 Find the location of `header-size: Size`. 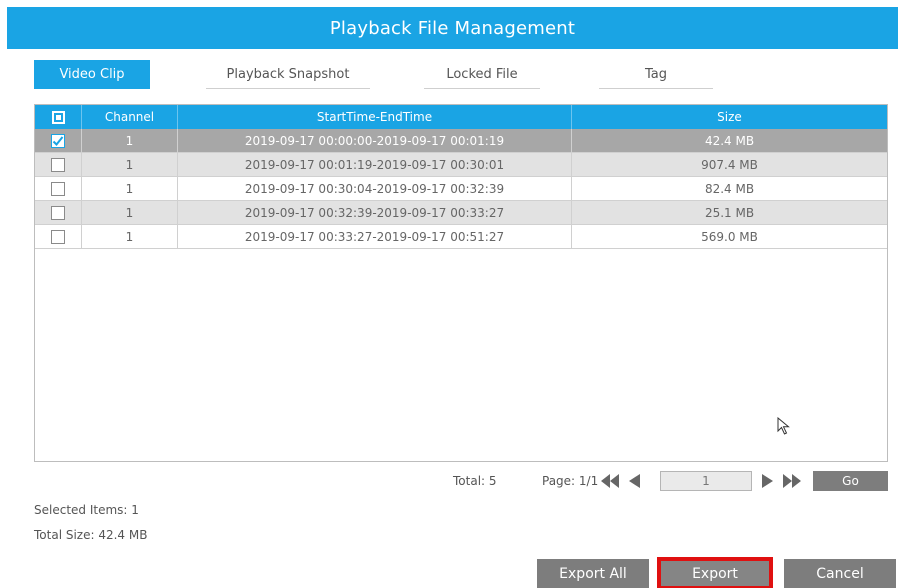

header-size: Size is located at coordinates (729, 117).